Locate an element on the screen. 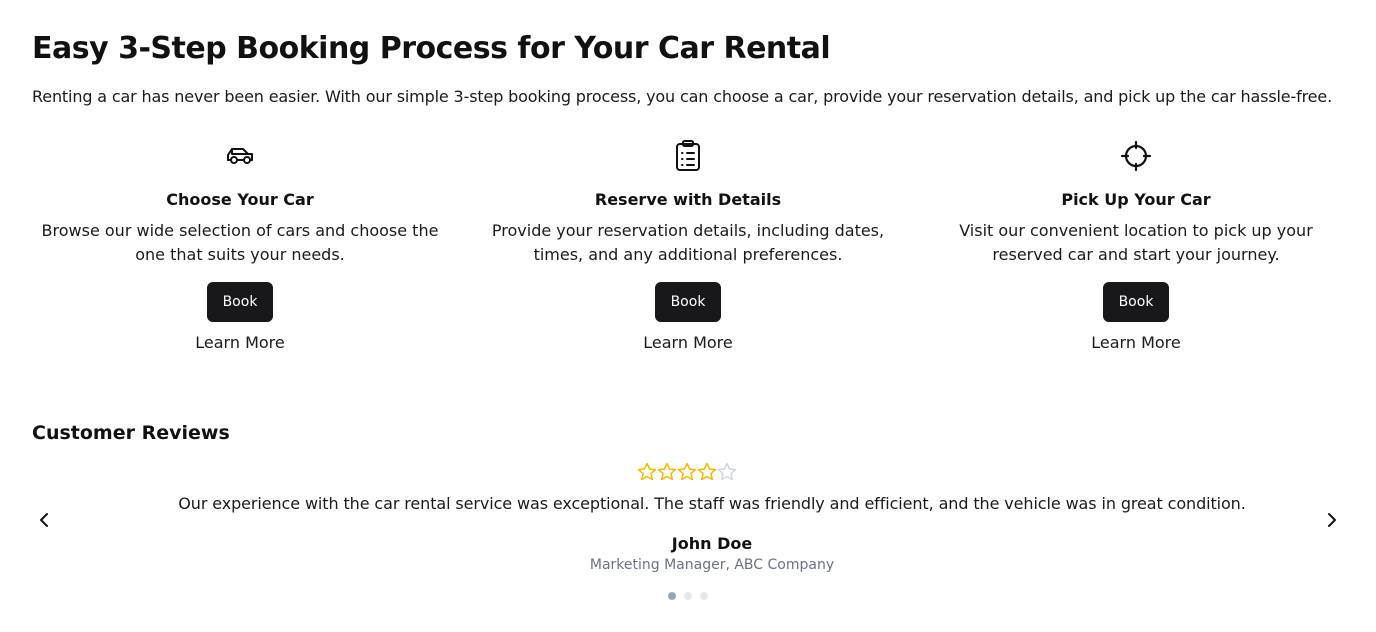 The width and height of the screenshot is (1376, 632). clipboard-list-icon is located at coordinates (688, 156).